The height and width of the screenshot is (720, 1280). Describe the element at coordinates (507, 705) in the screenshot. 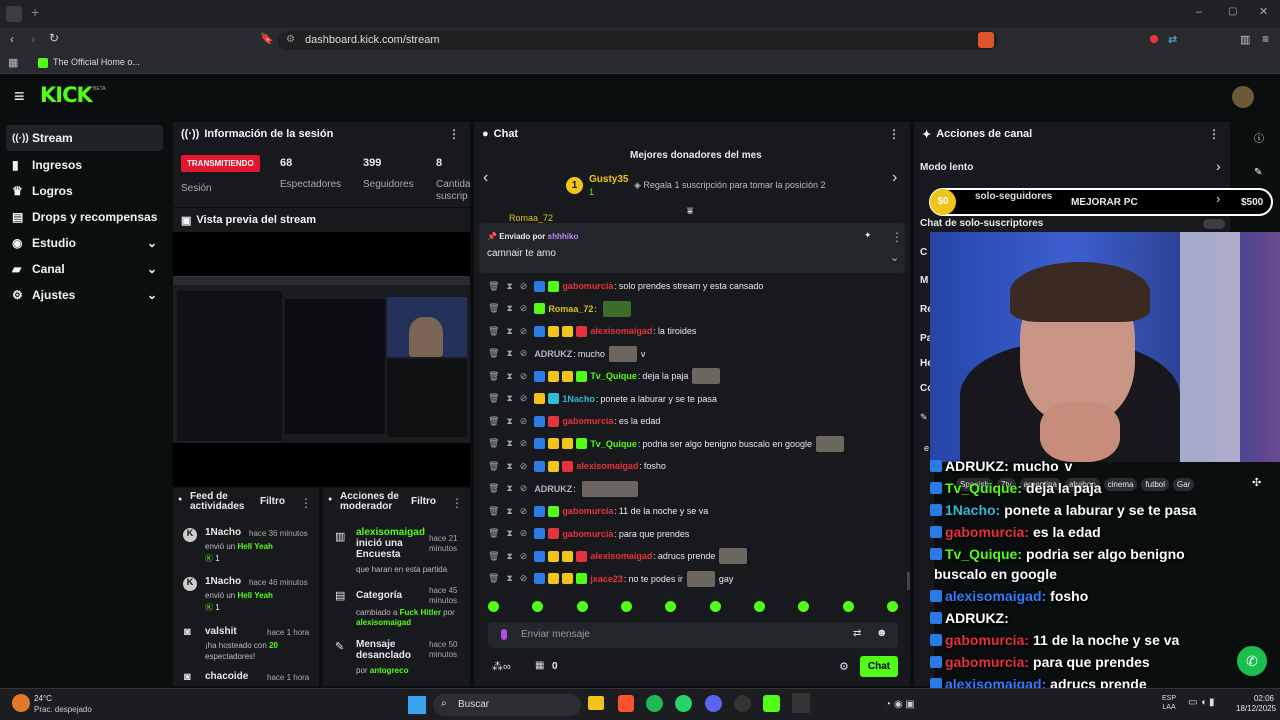

I see `taskbar-search: ⌕ Buscar` at that location.